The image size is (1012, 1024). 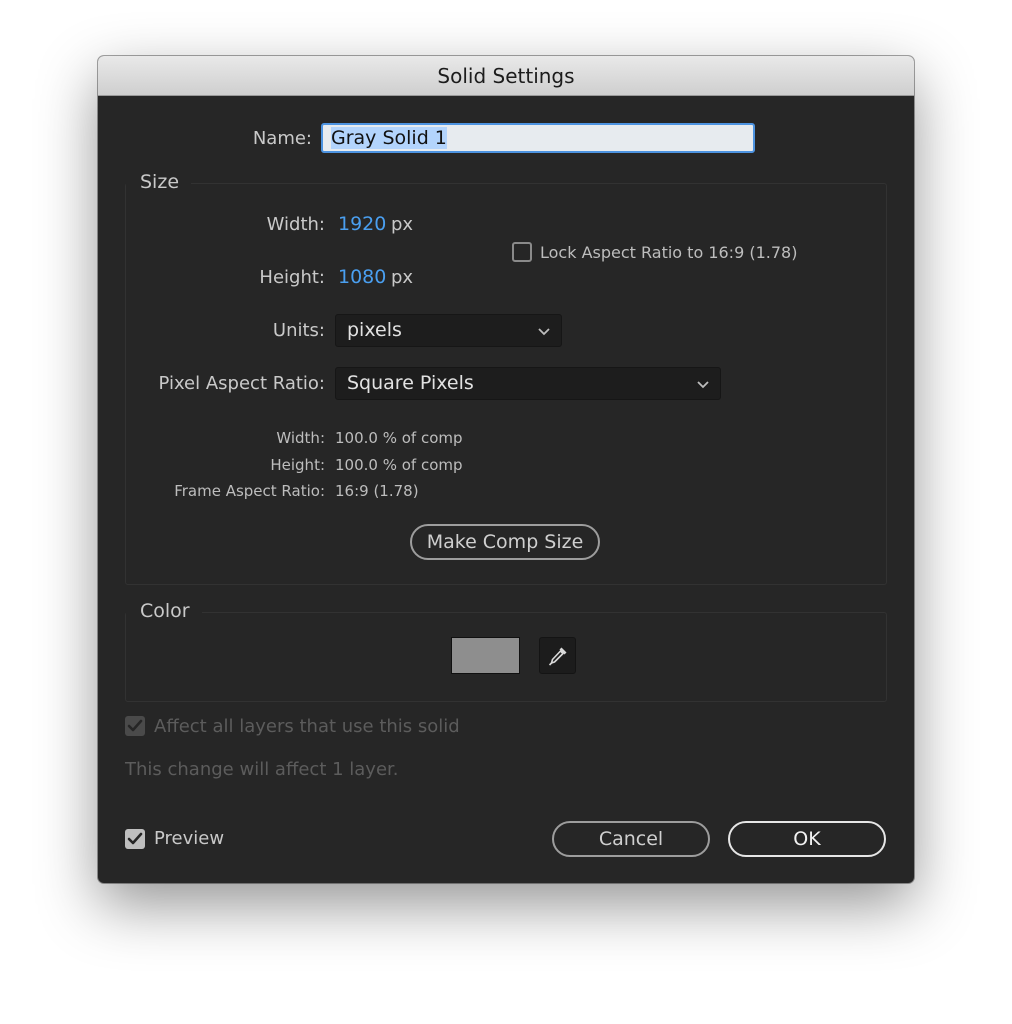 What do you see at coordinates (538, 138) in the screenshot?
I see `name-input` at bounding box center [538, 138].